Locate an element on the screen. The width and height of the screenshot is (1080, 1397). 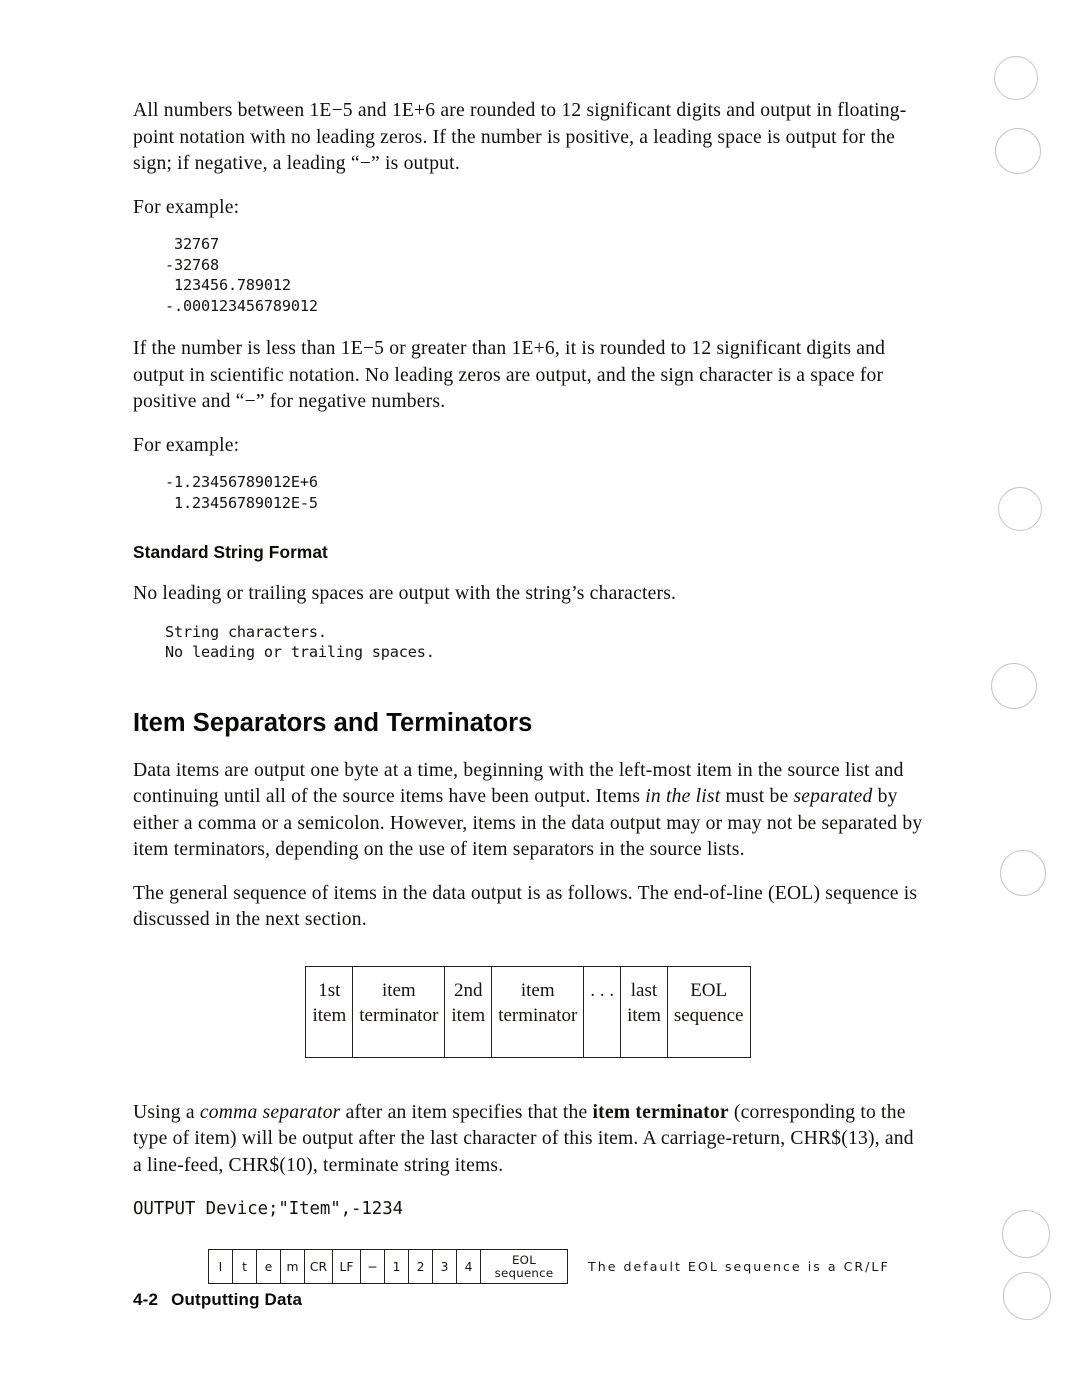
footer-page-number: 4-2 is located at coordinates (146, 1299).